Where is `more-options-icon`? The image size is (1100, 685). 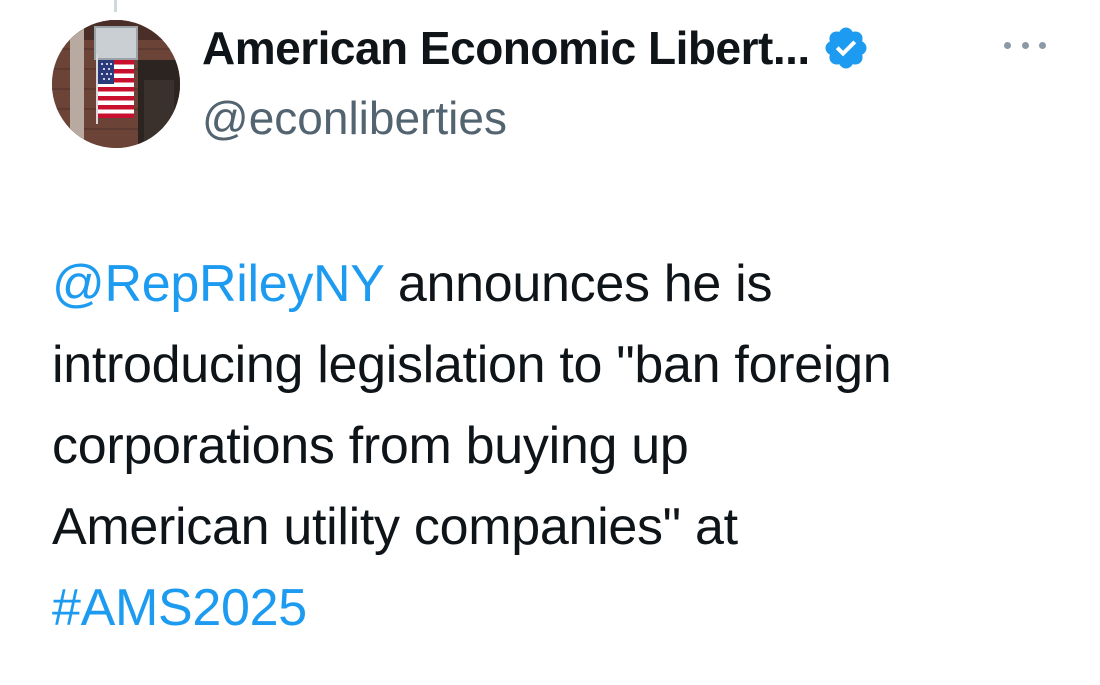 more-options-icon is located at coordinates (1025, 45).